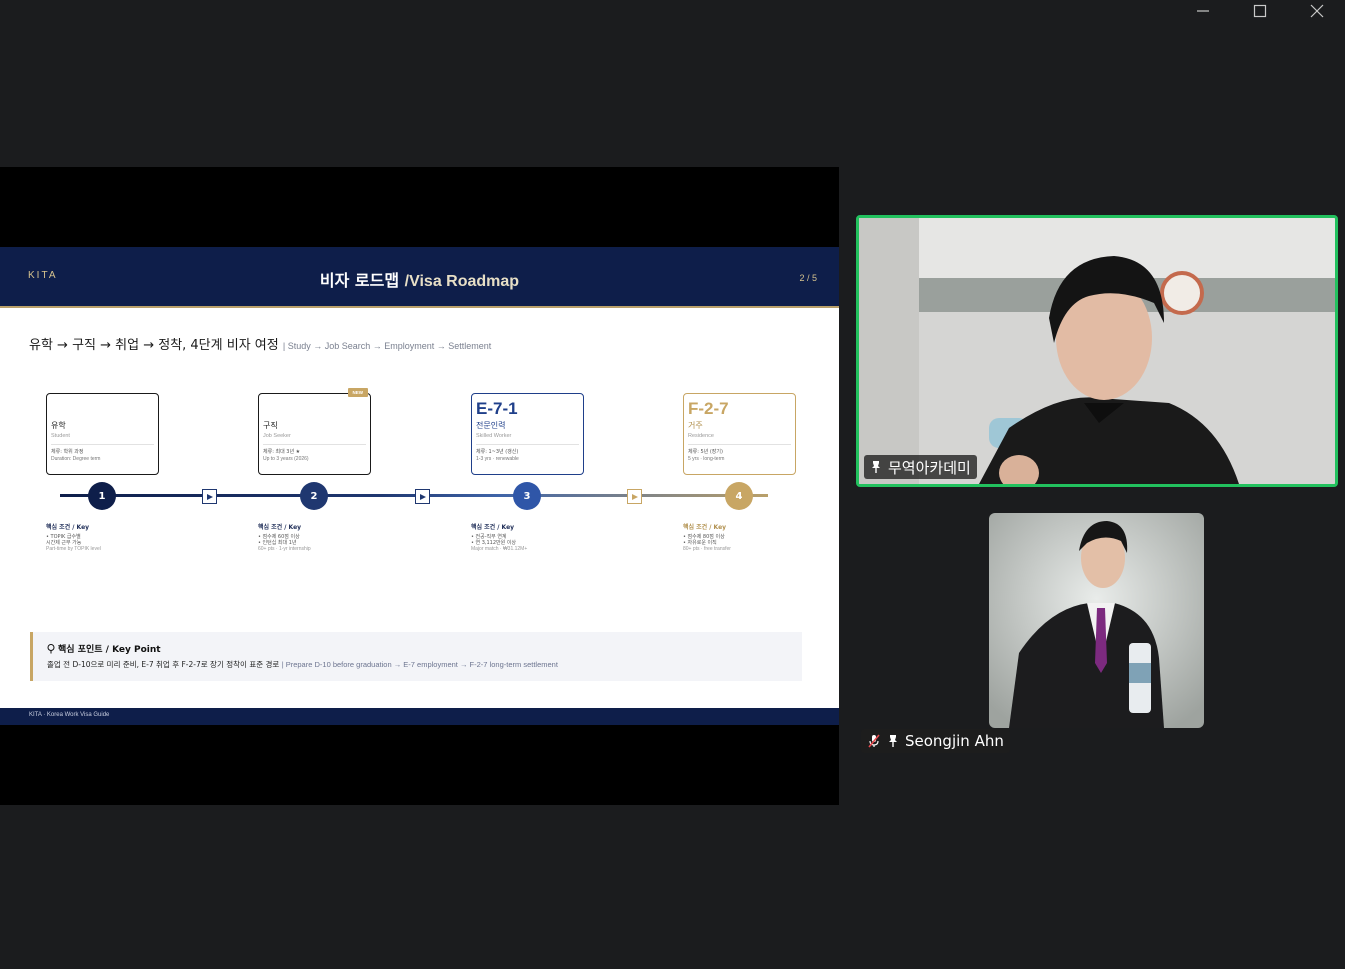 This screenshot has height=969, width=1345. Describe the element at coordinates (708, 408) in the screenshot. I see `visa-code: F-2-7` at that location.